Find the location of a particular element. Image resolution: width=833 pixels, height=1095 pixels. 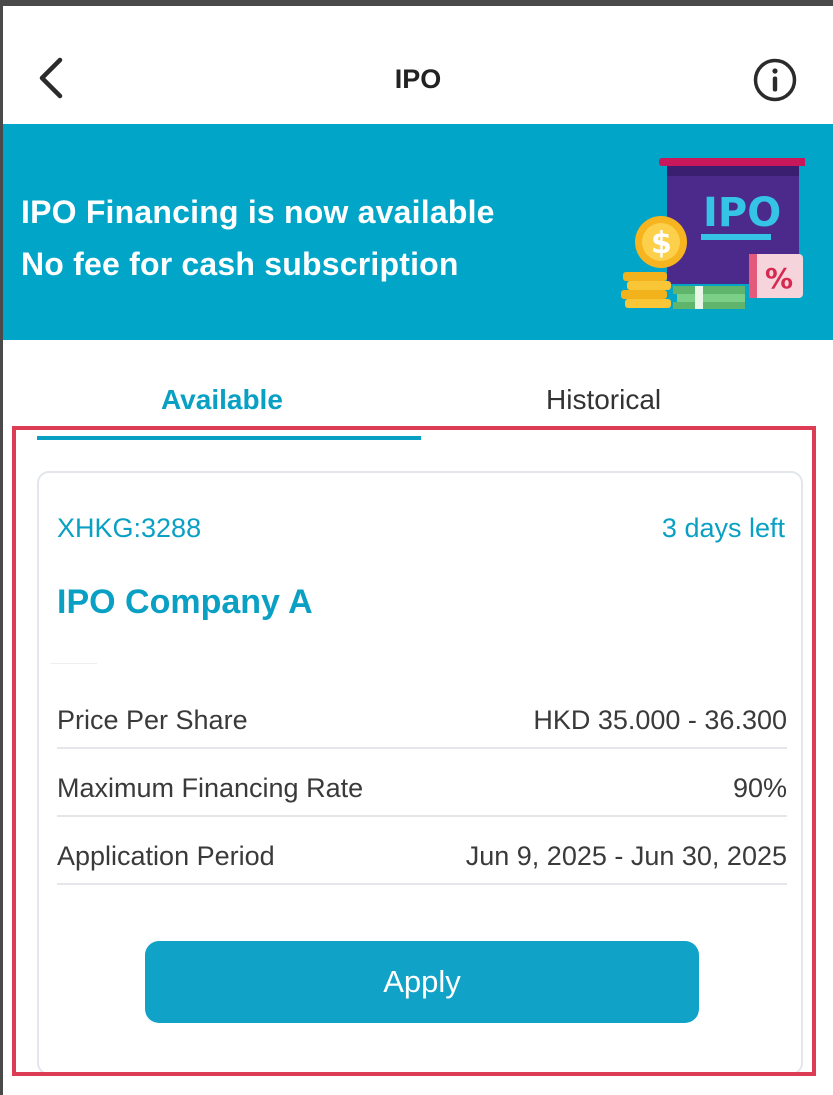

detail-row-price: Price Per Share HKD 35.000 - 36.300 is located at coordinates (422, 715).